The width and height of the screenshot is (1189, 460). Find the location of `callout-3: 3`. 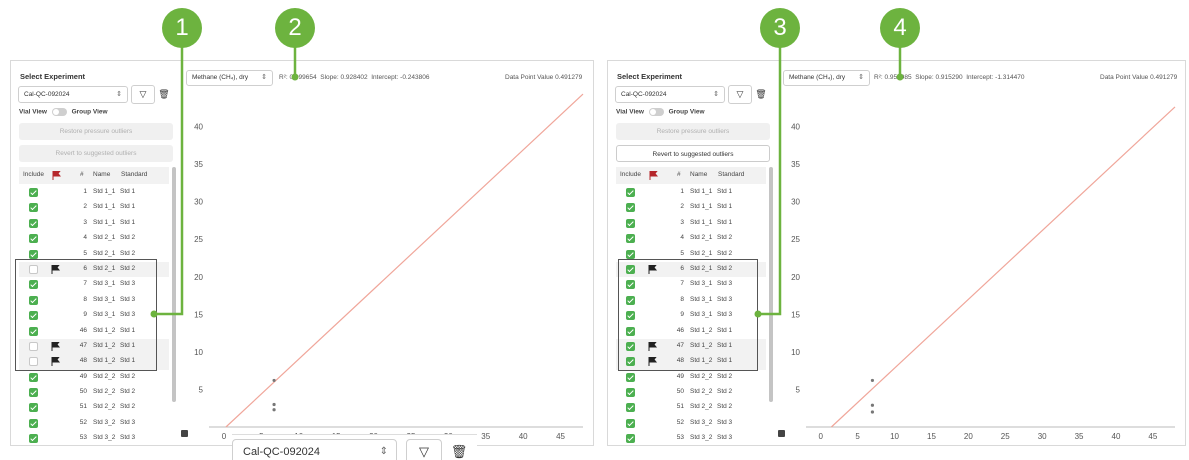

callout-3: 3 is located at coordinates (780, 28).